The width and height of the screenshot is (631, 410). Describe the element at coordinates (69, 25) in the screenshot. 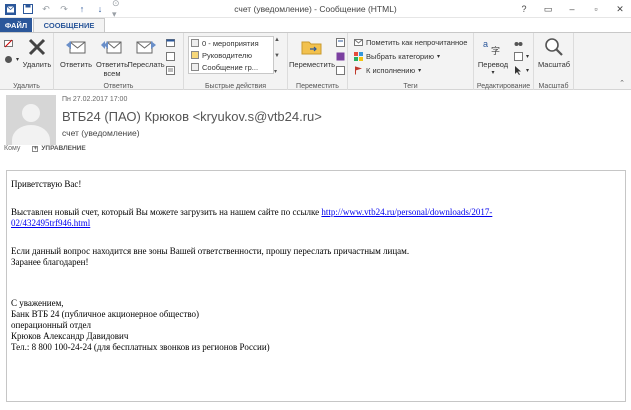

I see `tab-message: СООБЩЕНИЕ` at that location.